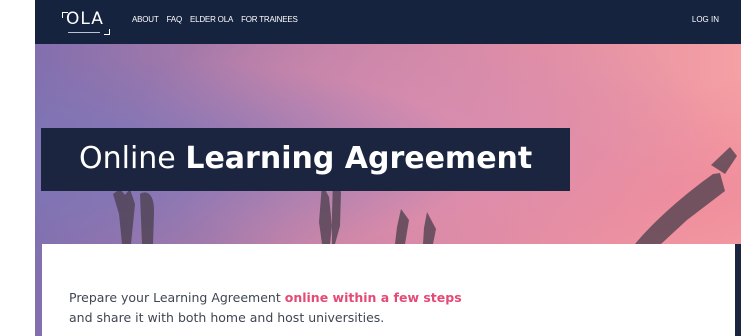 The width and height of the screenshot is (754, 336). Describe the element at coordinates (84, 32) in the screenshot. I see `logo-underline` at that location.